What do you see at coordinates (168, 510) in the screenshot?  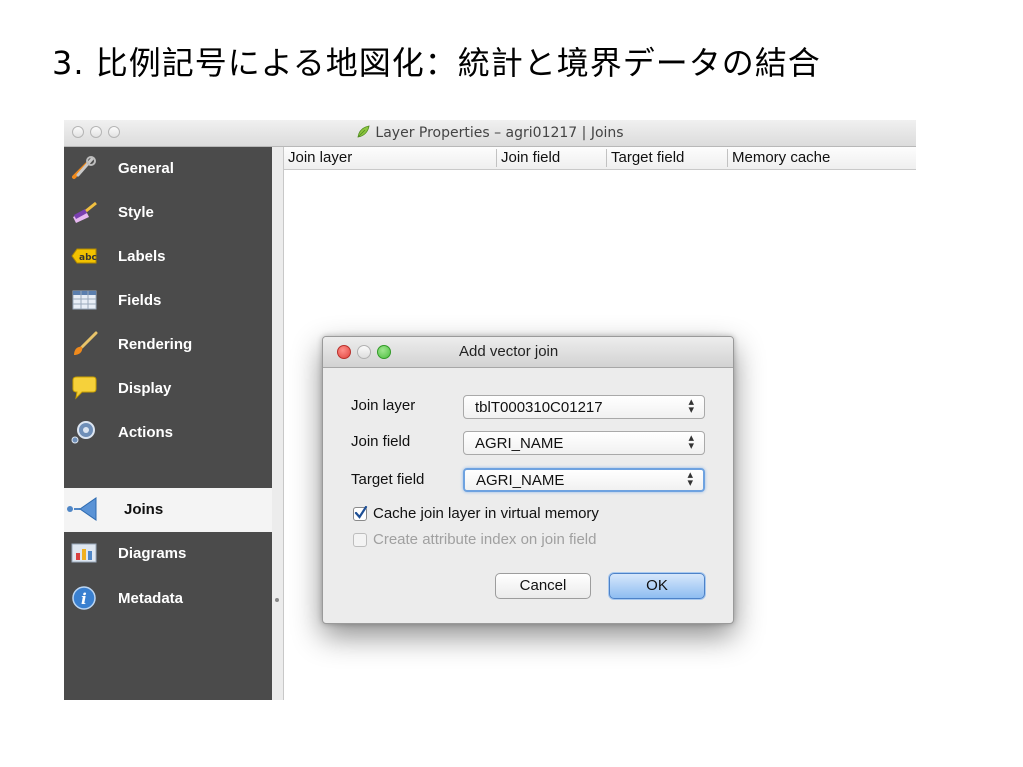 I see `sidebar-item-joins: Joins` at bounding box center [168, 510].